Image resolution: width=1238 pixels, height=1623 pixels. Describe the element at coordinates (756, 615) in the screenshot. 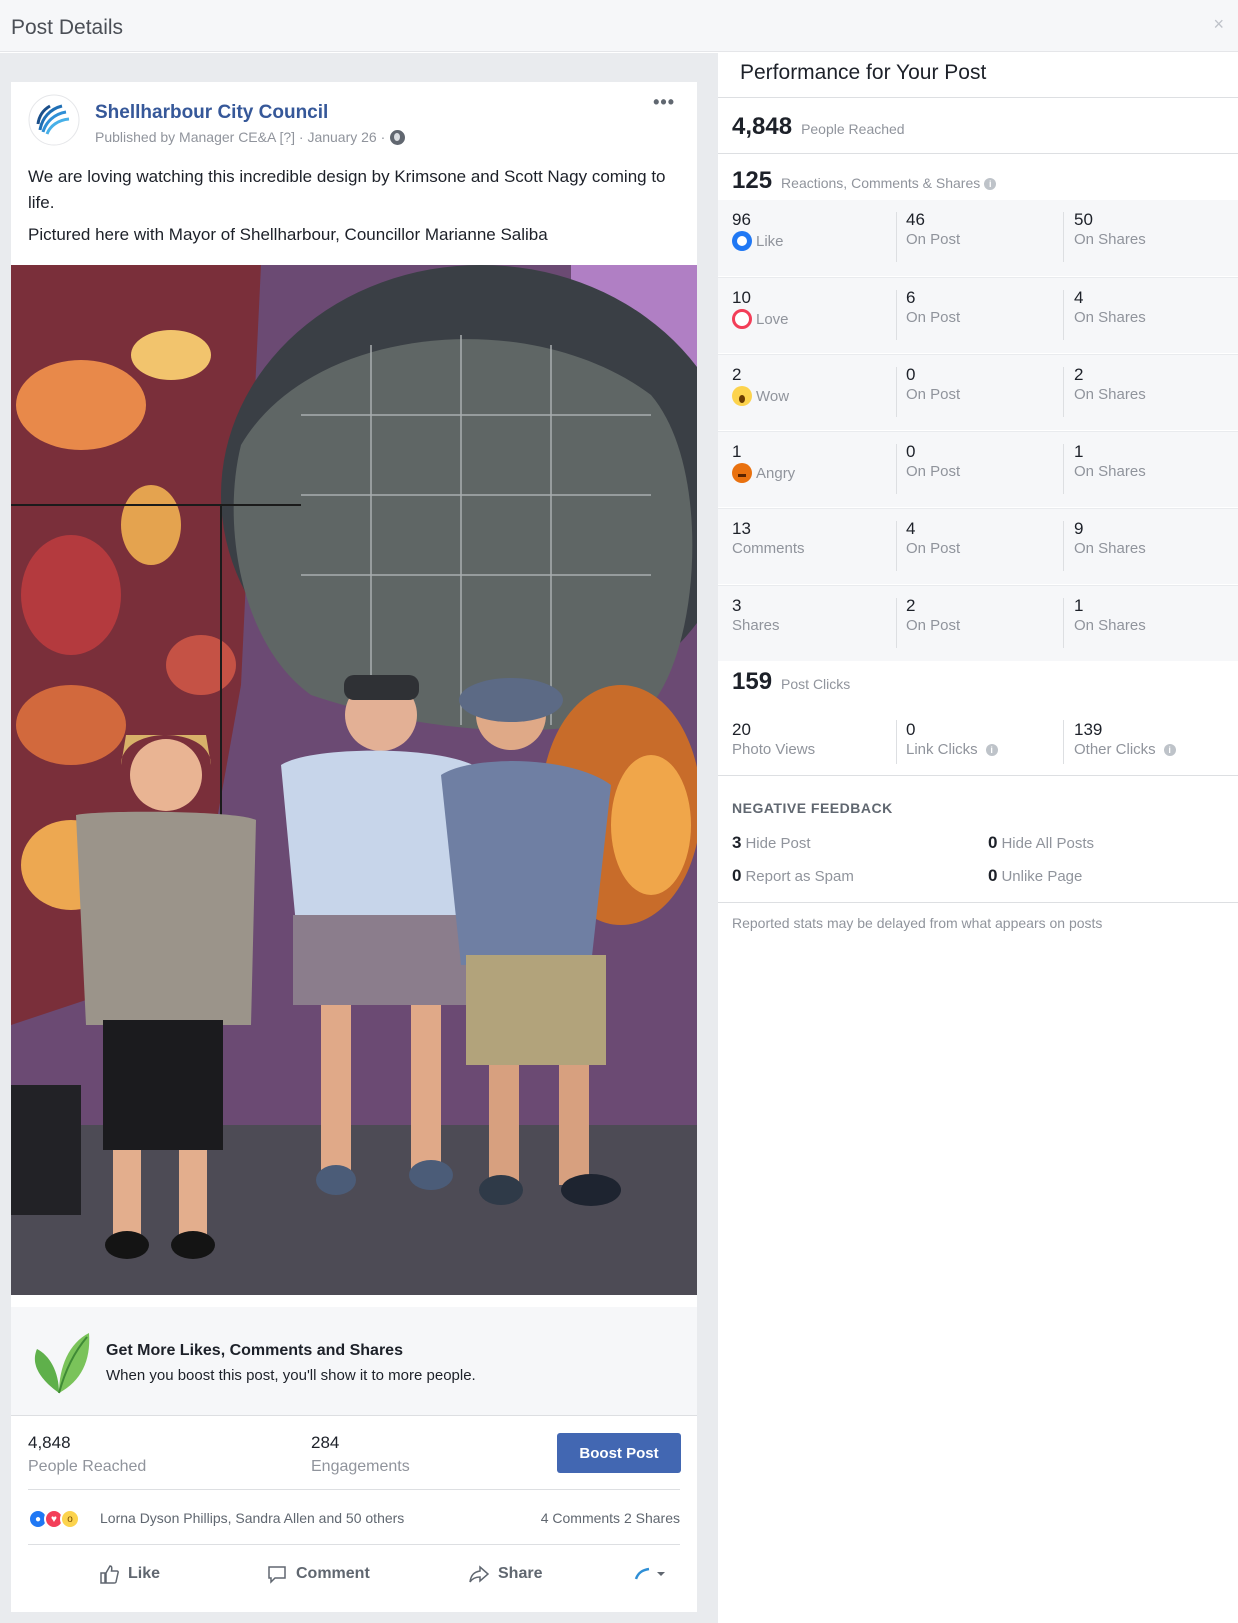

I see `metric-total-cell: 3 Shares` at that location.